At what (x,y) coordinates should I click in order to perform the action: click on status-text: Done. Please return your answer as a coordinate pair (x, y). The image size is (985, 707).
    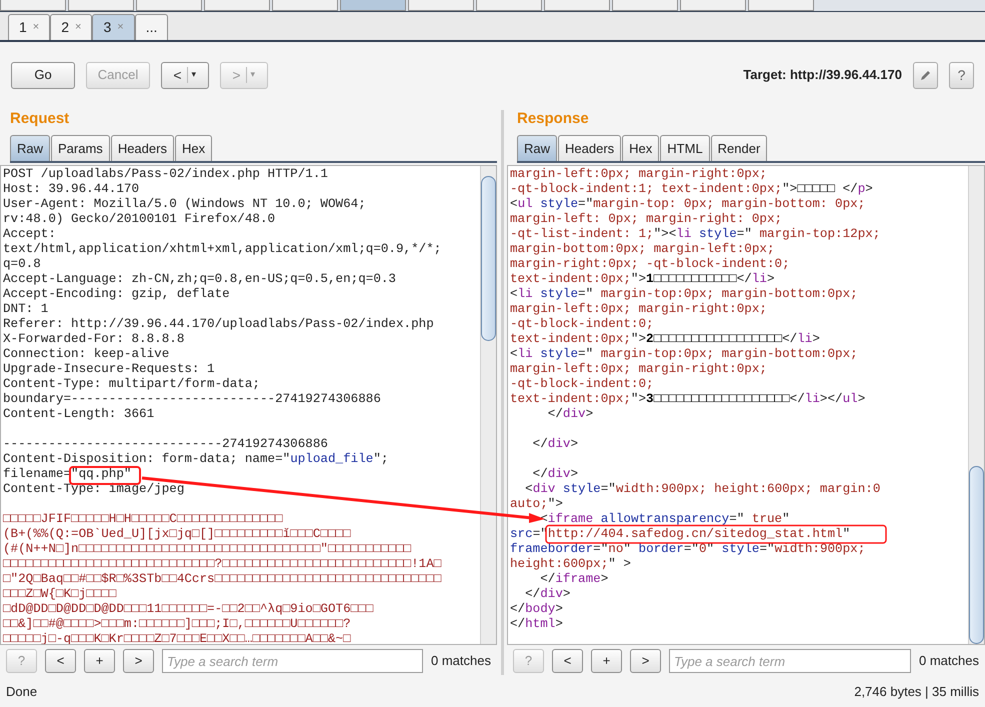
    Looking at the image, I should click on (22, 692).